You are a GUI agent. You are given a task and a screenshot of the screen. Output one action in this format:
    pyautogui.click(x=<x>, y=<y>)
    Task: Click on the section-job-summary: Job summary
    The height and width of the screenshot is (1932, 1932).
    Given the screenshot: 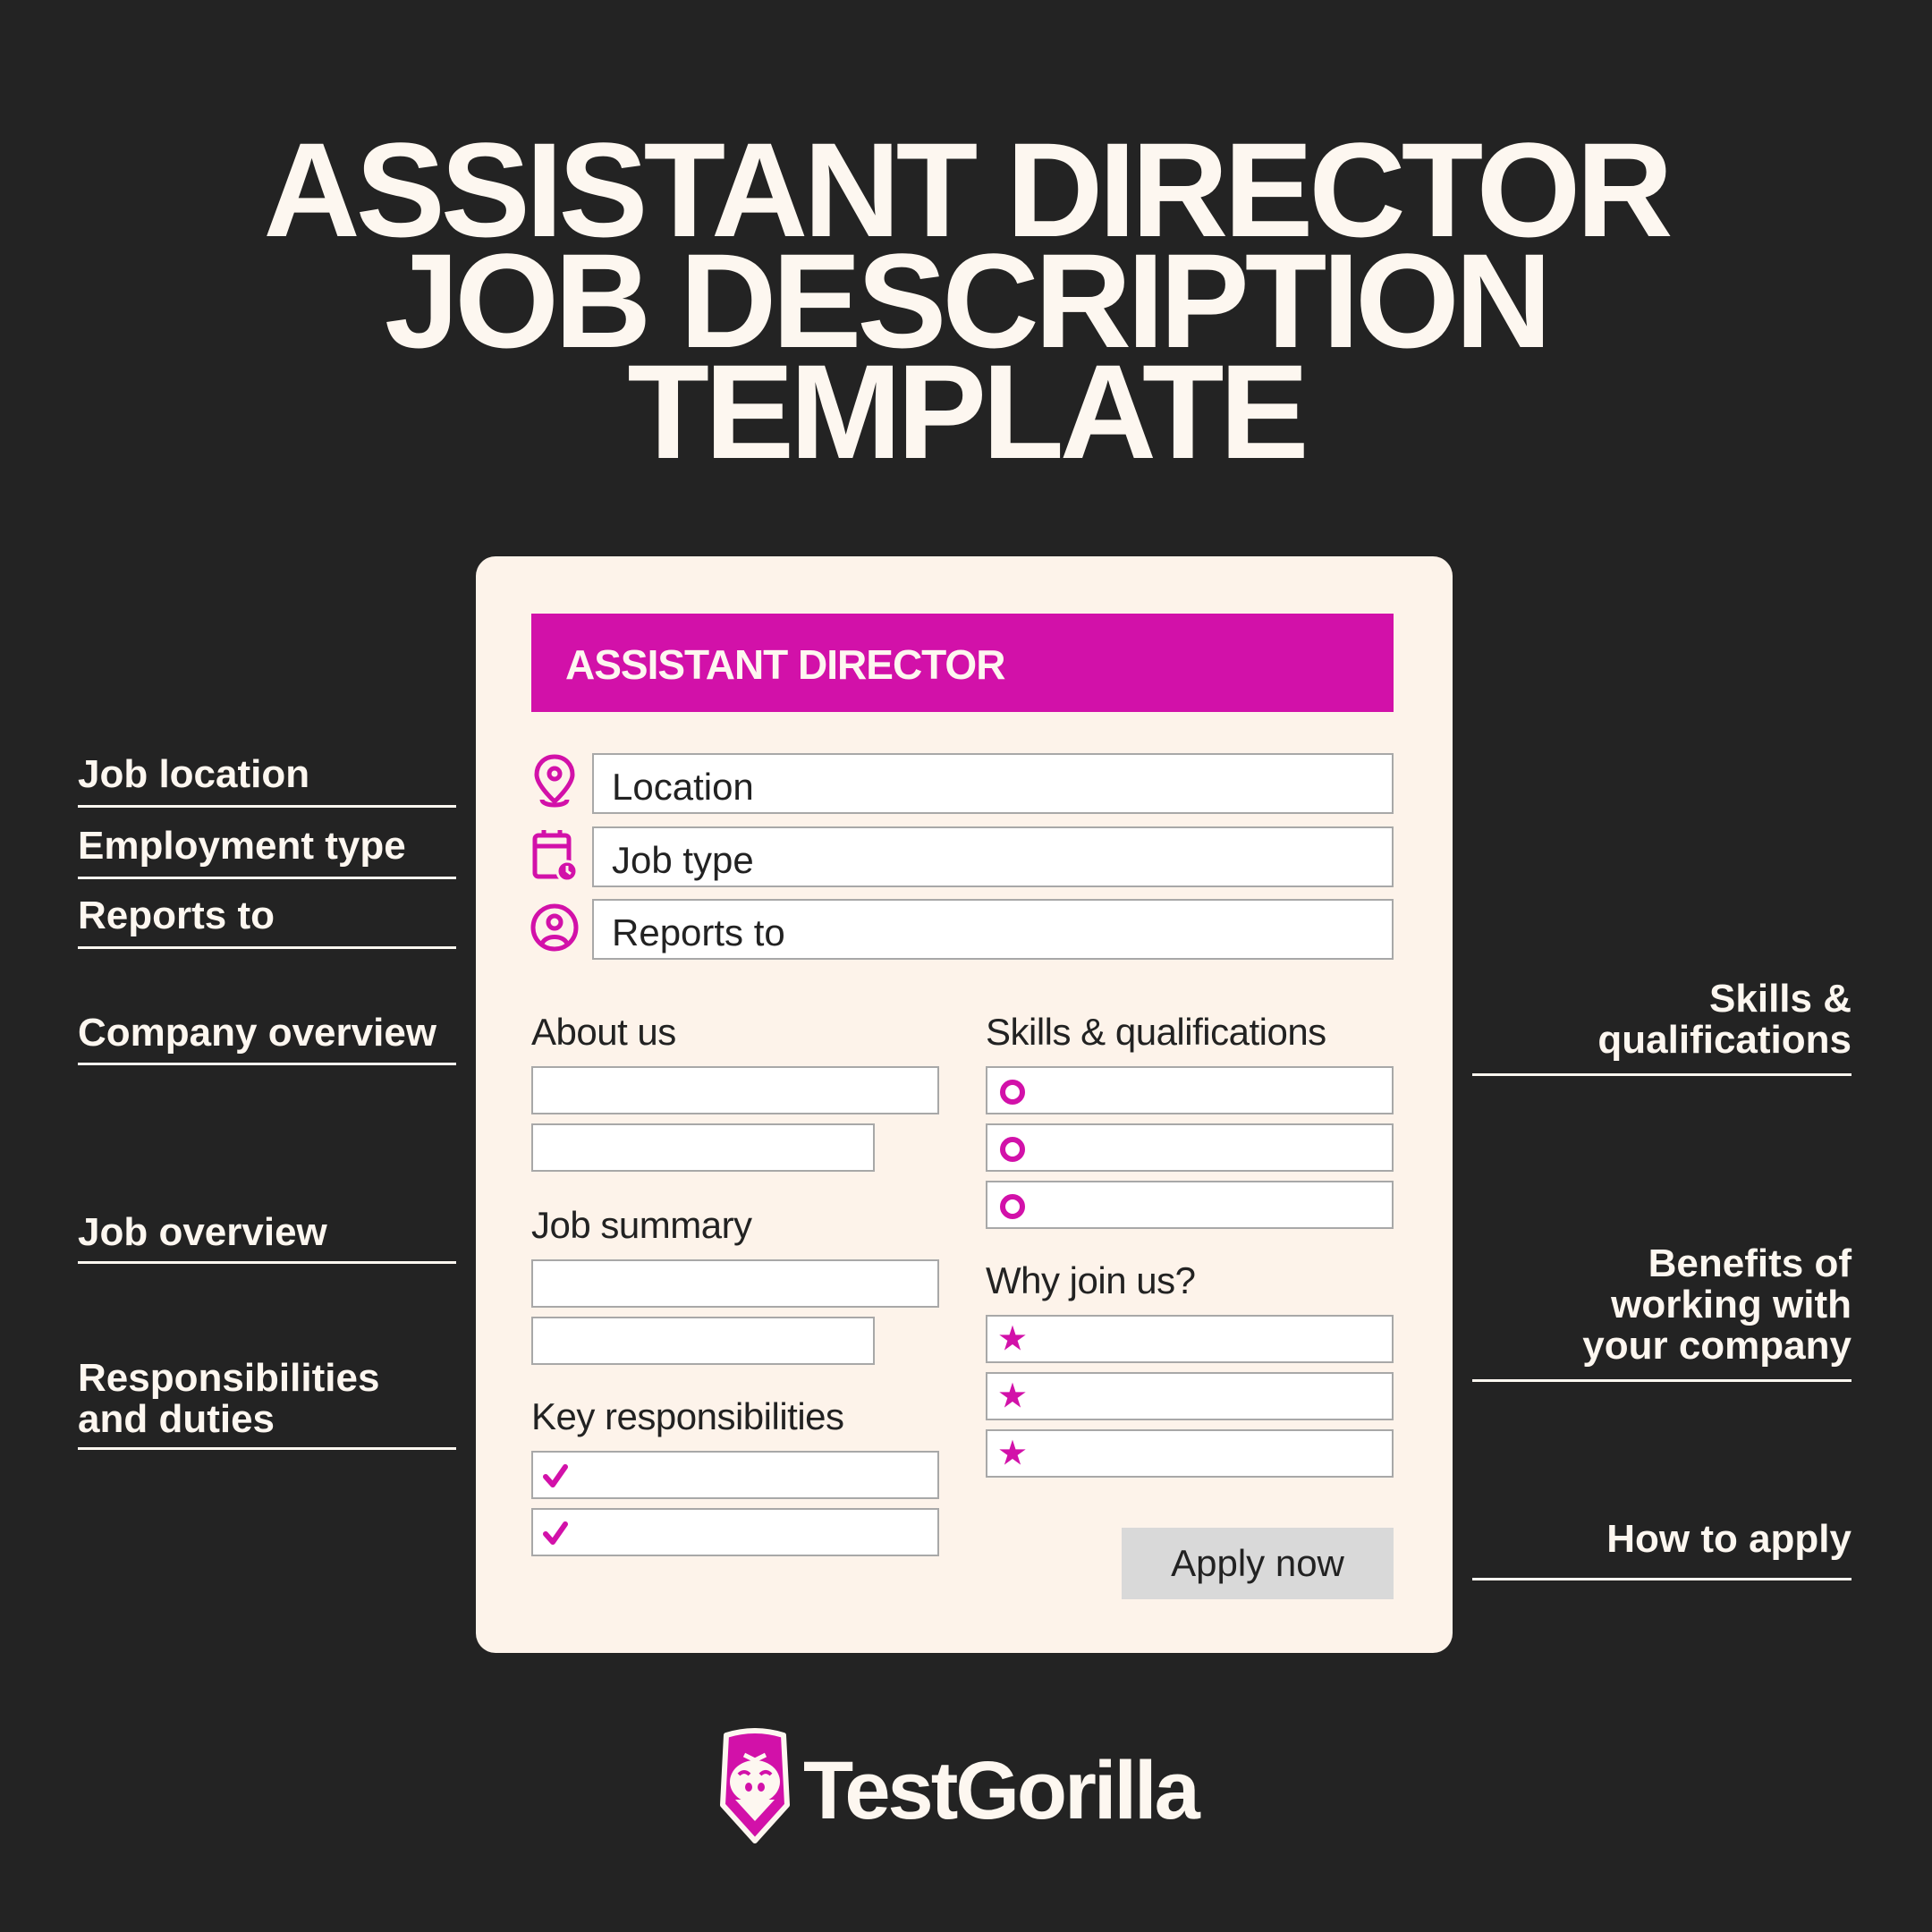 What is the action you would take?
    pyautogui.click(x=641, y=1225)
    